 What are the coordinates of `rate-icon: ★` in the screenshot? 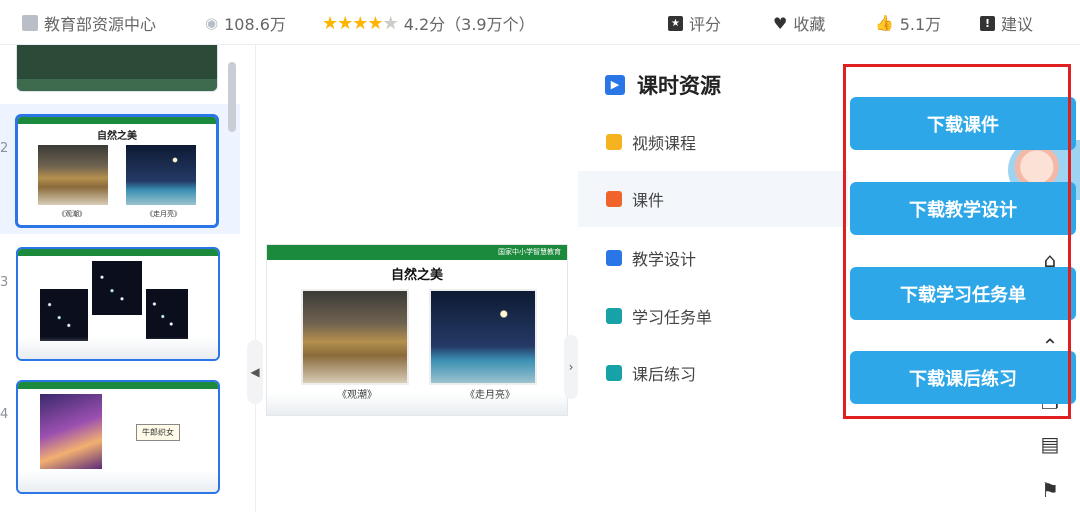 It's located at (675, 23).